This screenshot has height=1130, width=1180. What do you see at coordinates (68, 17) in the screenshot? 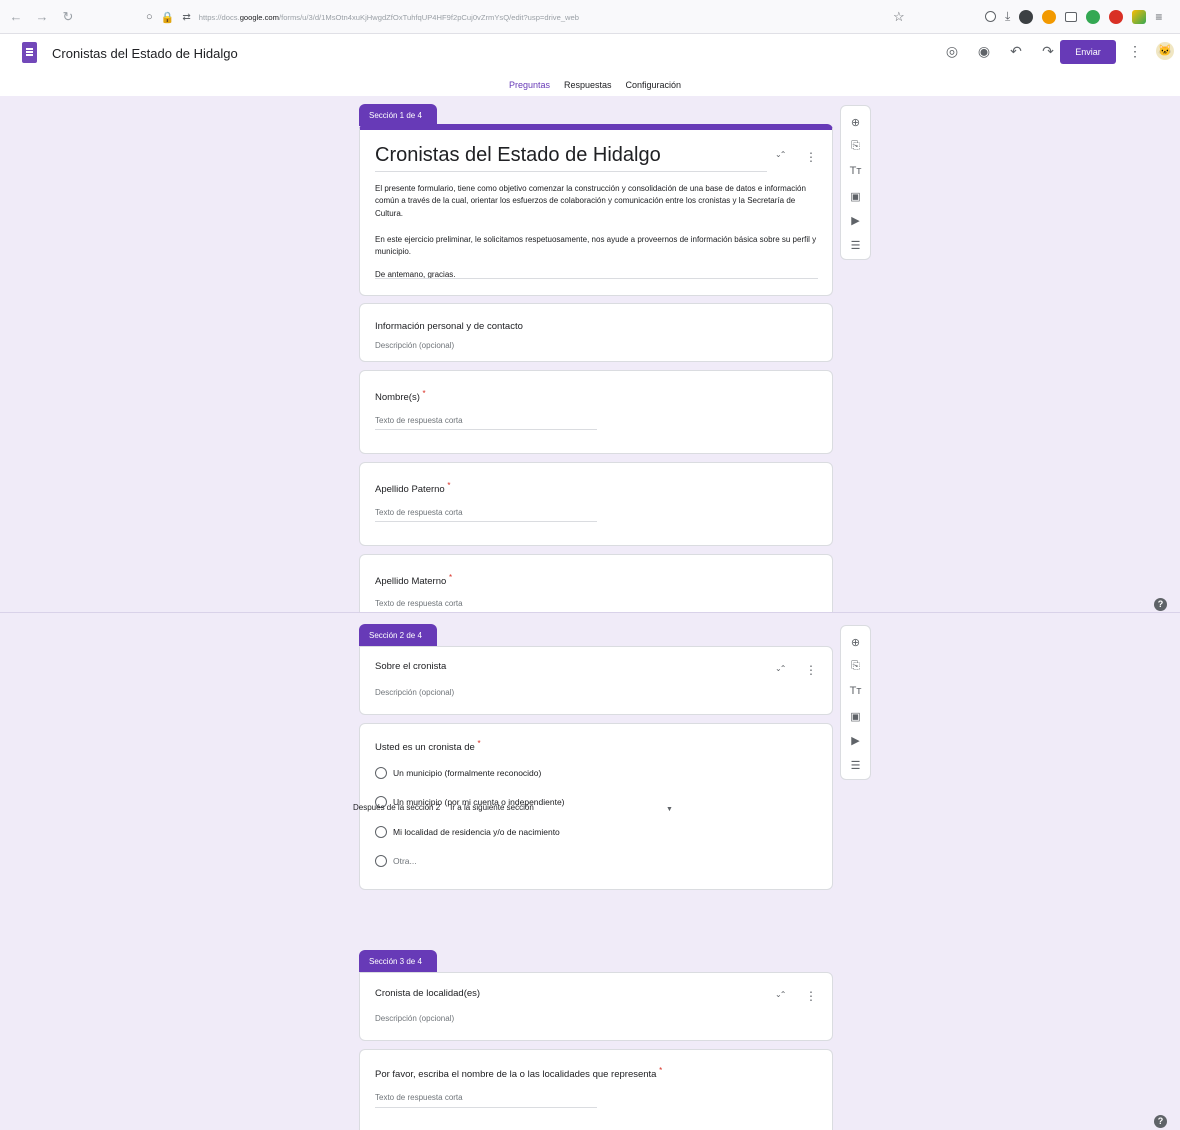
I see `reload-icon: ↻` at bounding box center [68, 17].